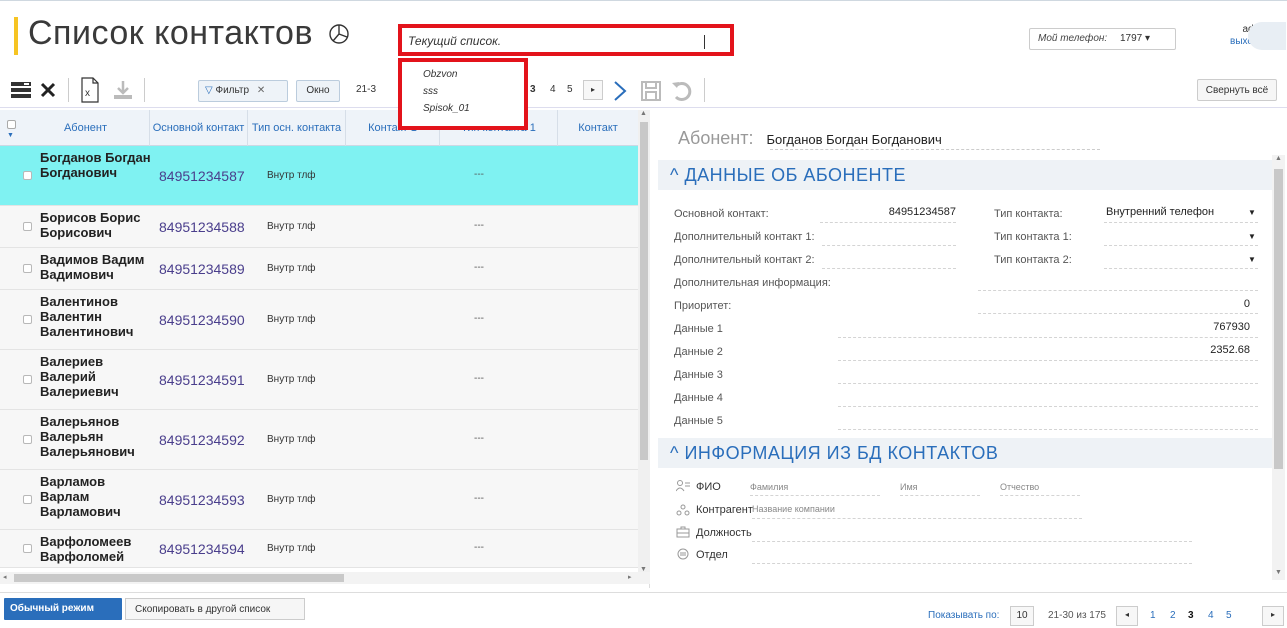 The image size is (1287, 628). Describe the element at coordinates (683, 486) in the screenshot. I see `person-icon` at that location.